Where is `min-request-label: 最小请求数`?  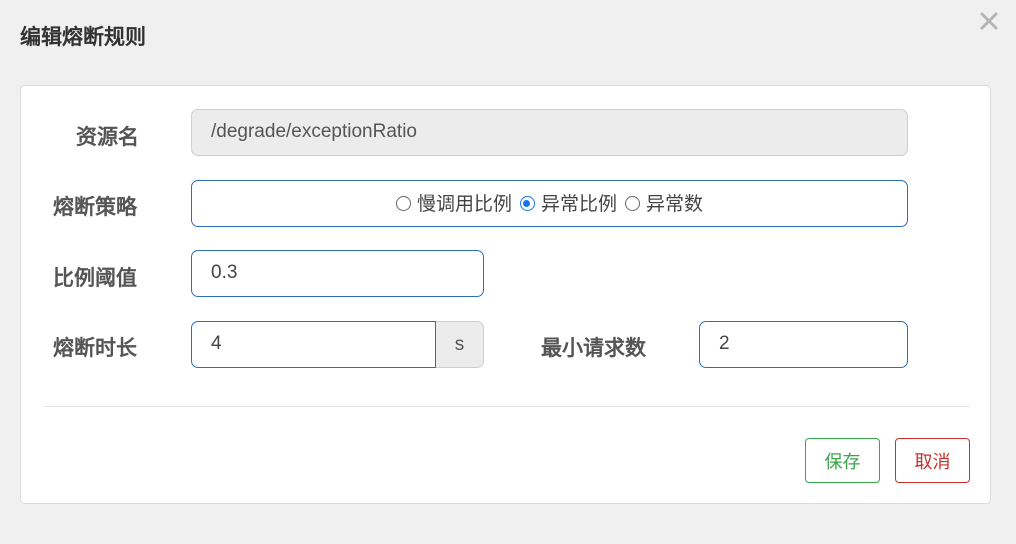
min-request-label: 最小请求数 is located at coordinates (593, 348).